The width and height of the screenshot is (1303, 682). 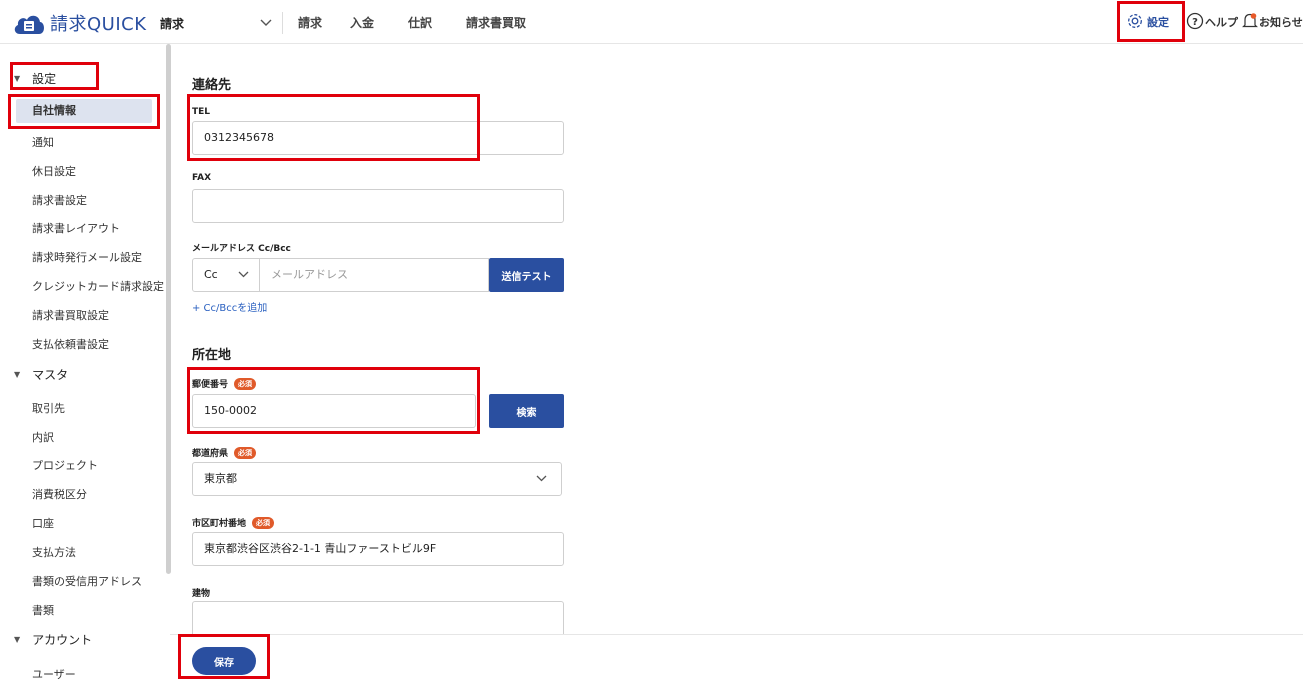 What do you see at coordinates (59, 494) in the screenshot?
I see `sidebar-item-tax-category: 消費税区分` at bounding box center [59, 494].